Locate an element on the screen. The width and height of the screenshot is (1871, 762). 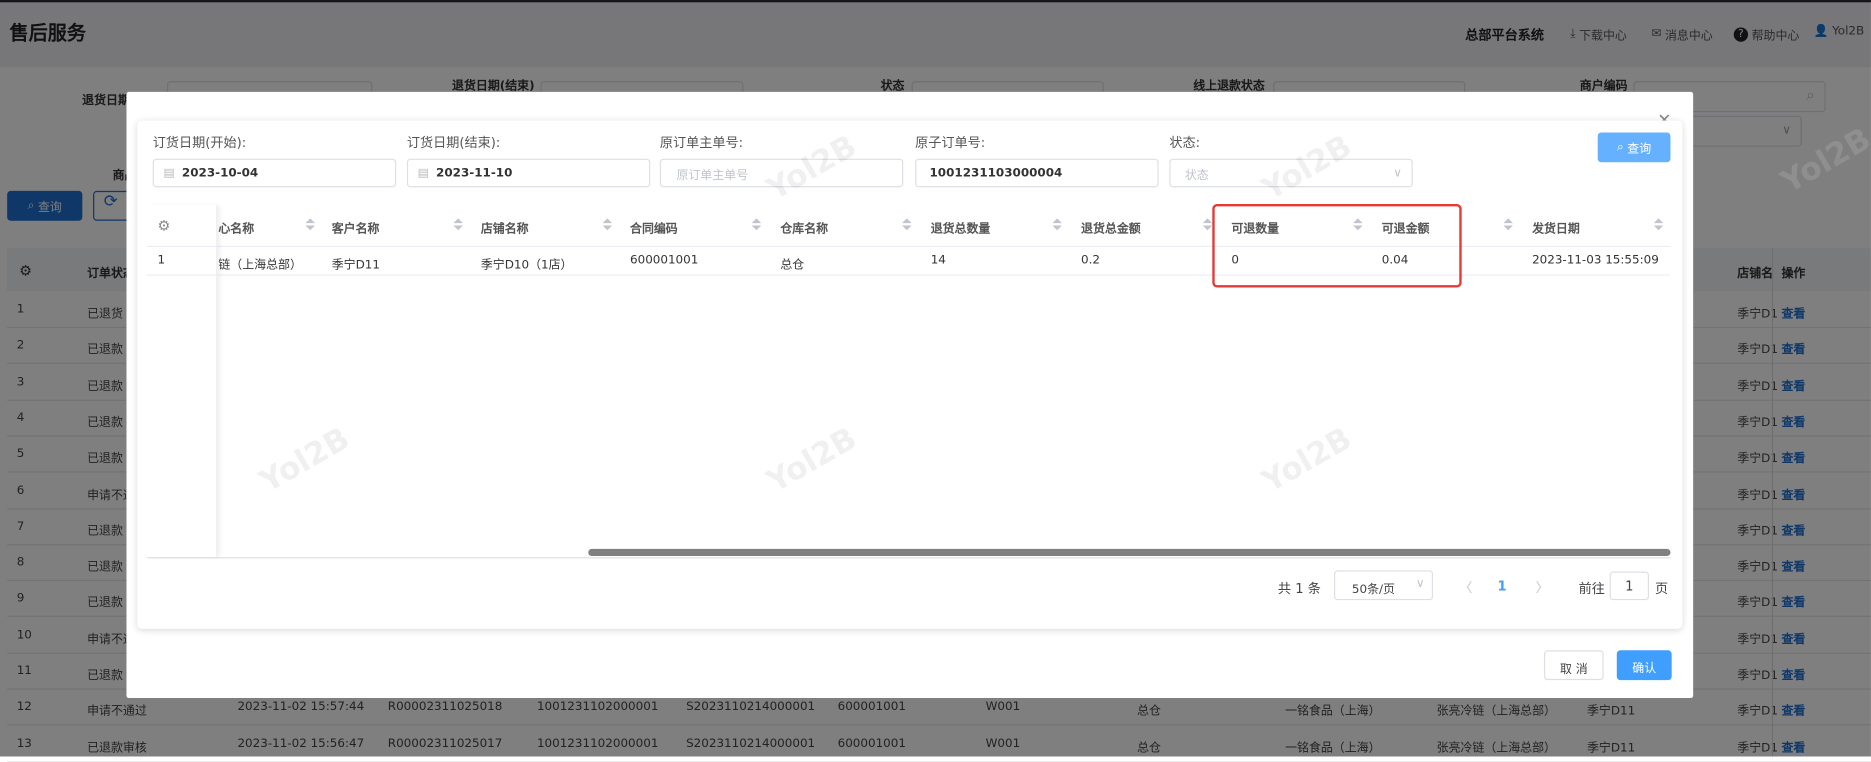
table-cell: 0.2 is located at coordinates (1091, 261).